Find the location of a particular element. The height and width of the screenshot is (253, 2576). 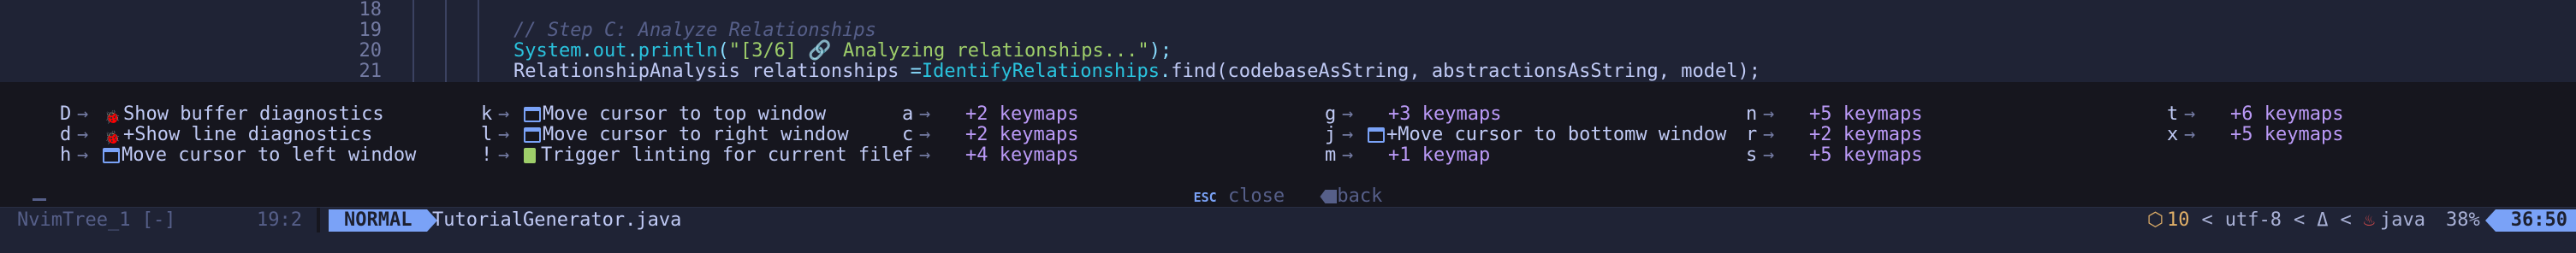

git-icon: Δ is located at coordinates (2323, 220).